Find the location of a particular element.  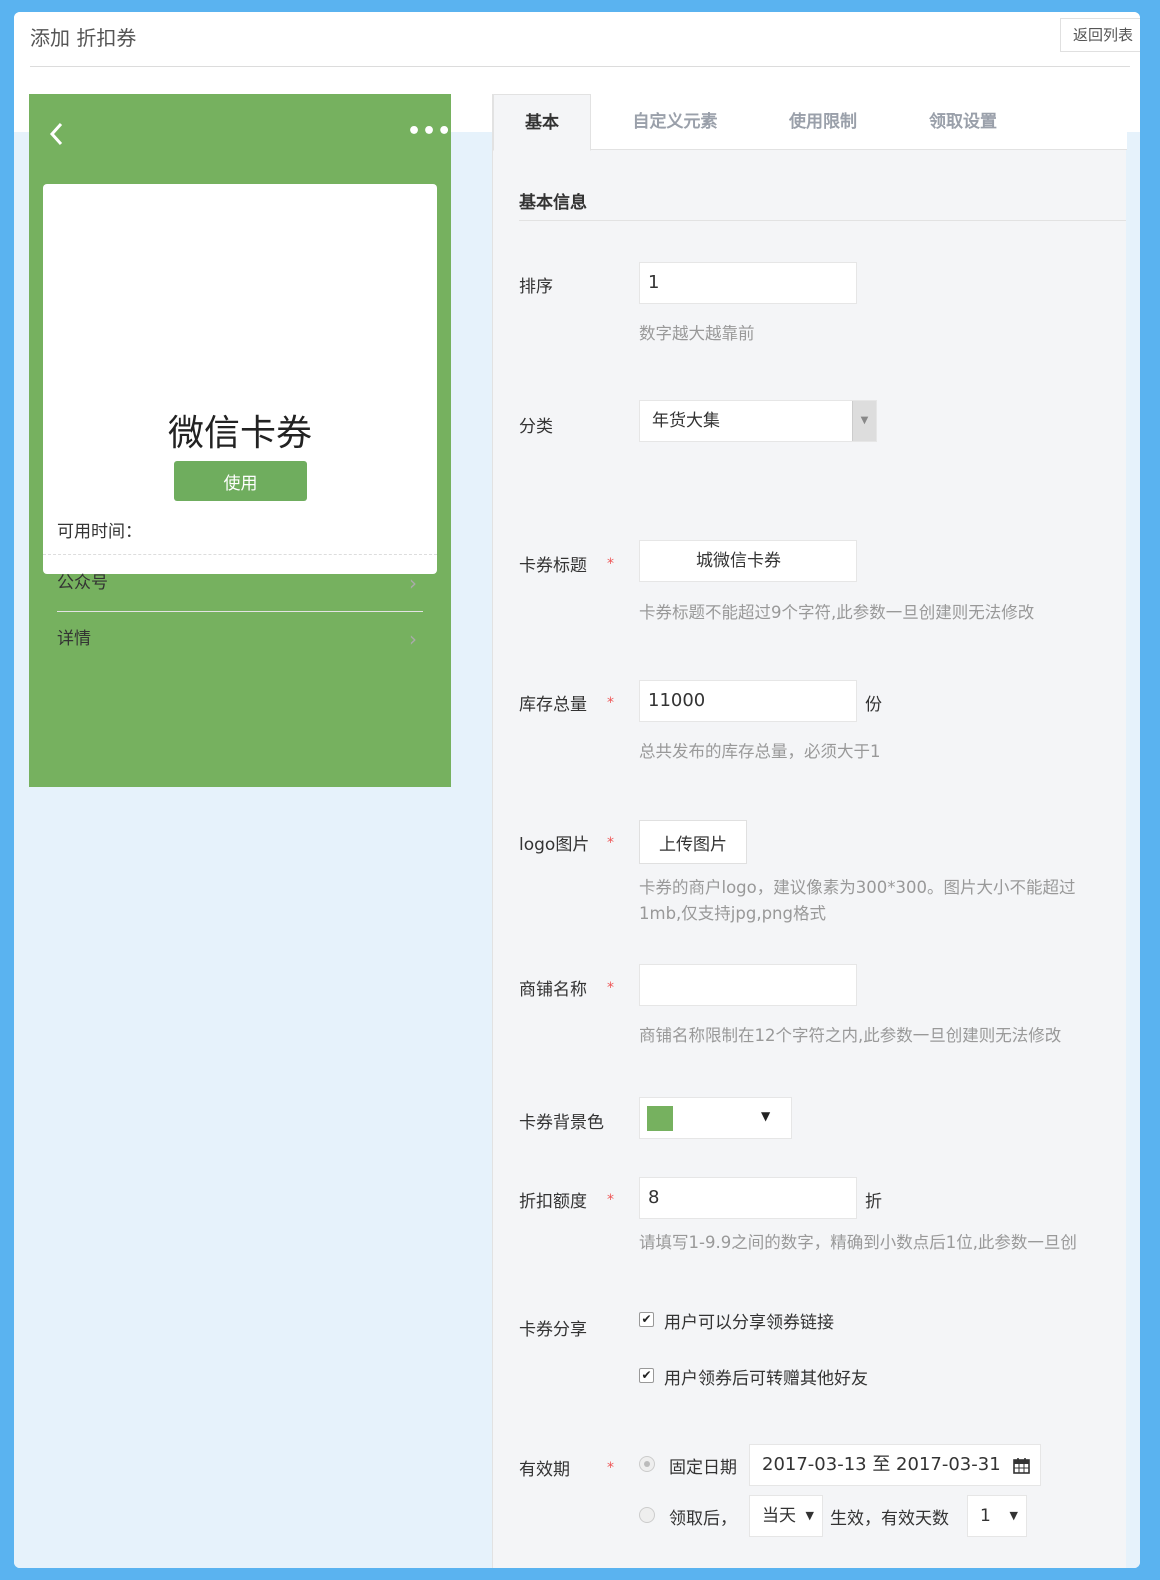

discount-help: 请填写1-9.9之间的数字，精确到小数点后1位,此参数一旦创 is located at coordinates (858, 1242).